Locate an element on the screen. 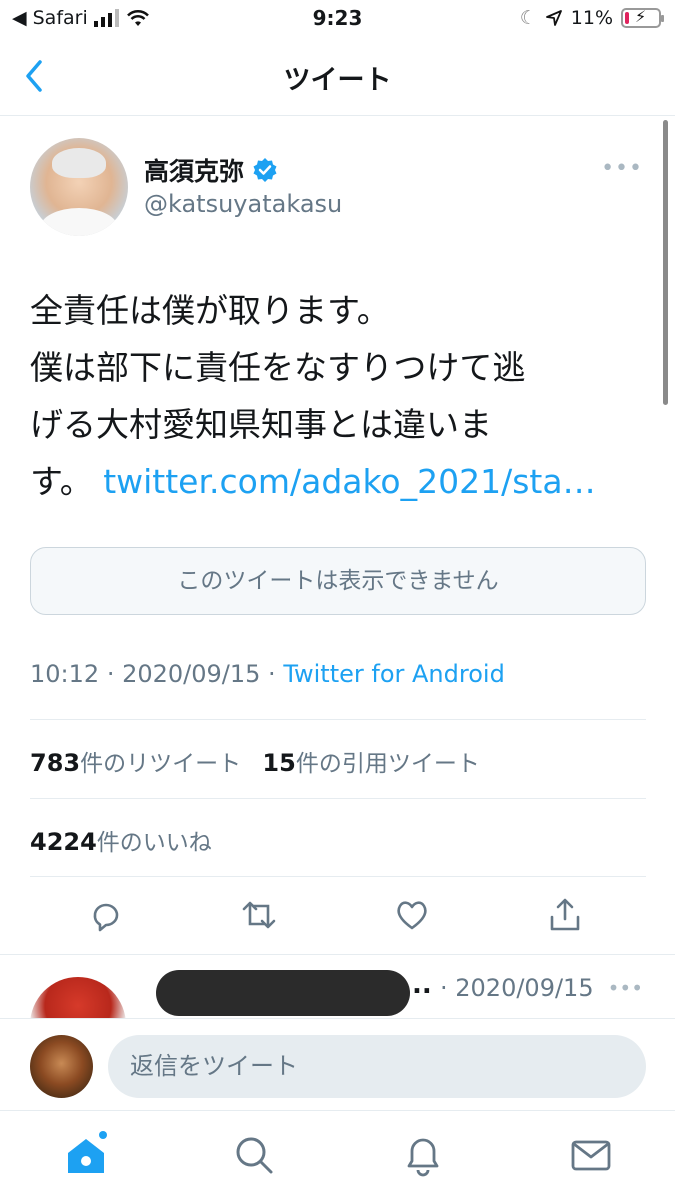 Image resolution: width=675 pixels, height=1200 pixels. status-right: ☾ 11% ⚡ is located at coordinates (591, 18).